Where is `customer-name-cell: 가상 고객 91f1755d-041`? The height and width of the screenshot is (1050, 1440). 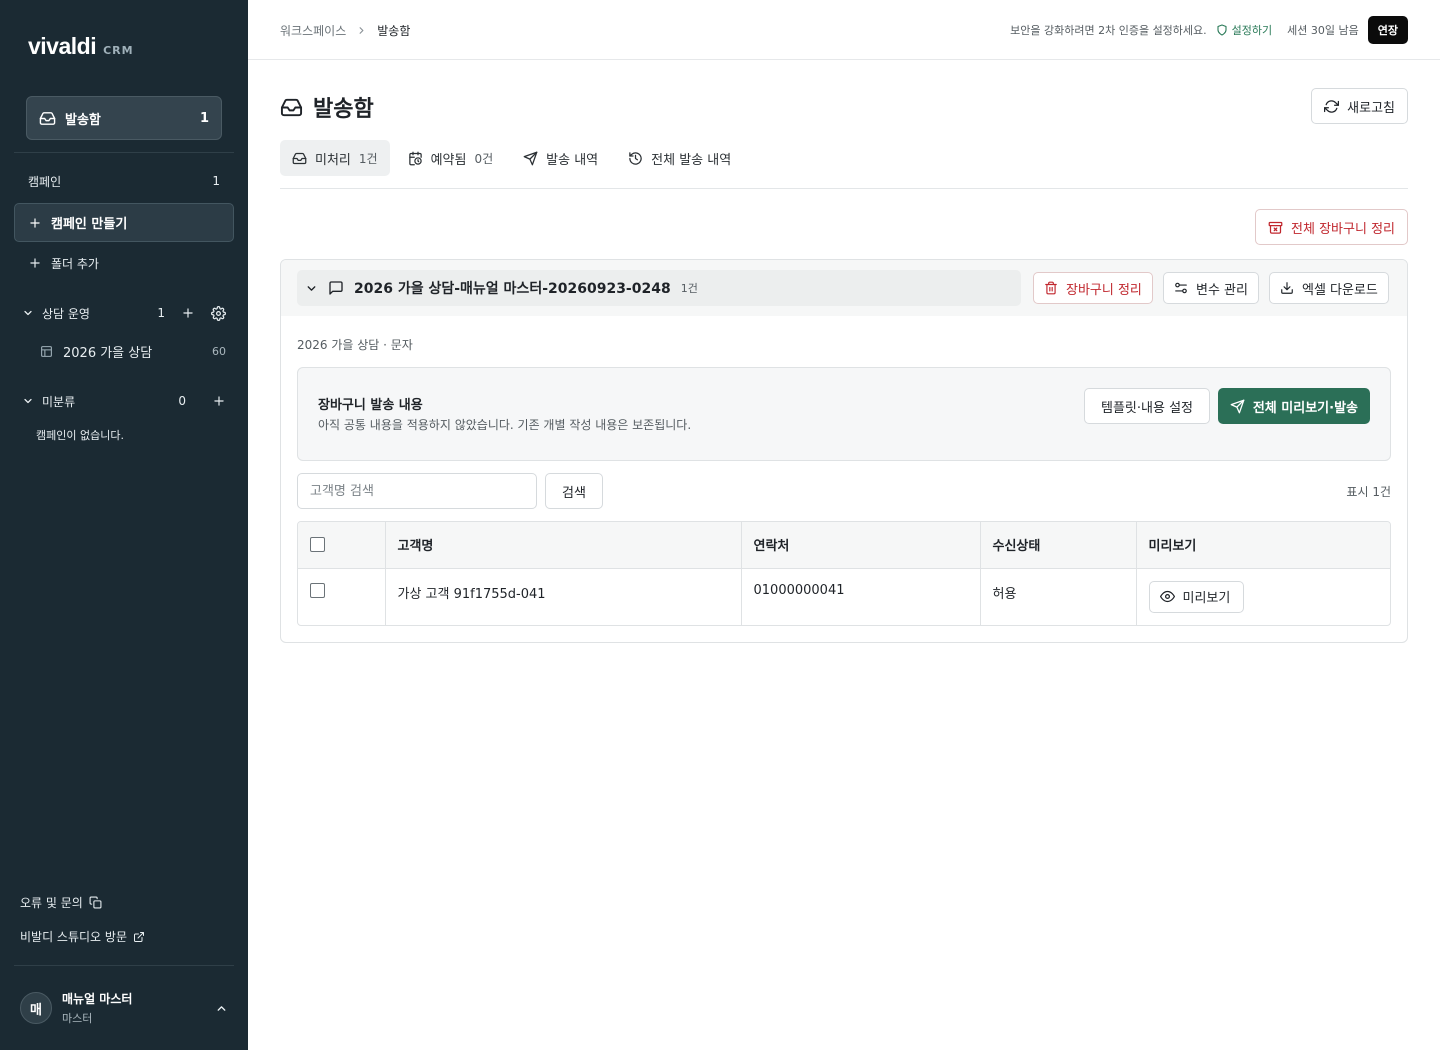
customer-name-cell: 가상 고객 91f1755d-041 is located at coordinates (563, 596).